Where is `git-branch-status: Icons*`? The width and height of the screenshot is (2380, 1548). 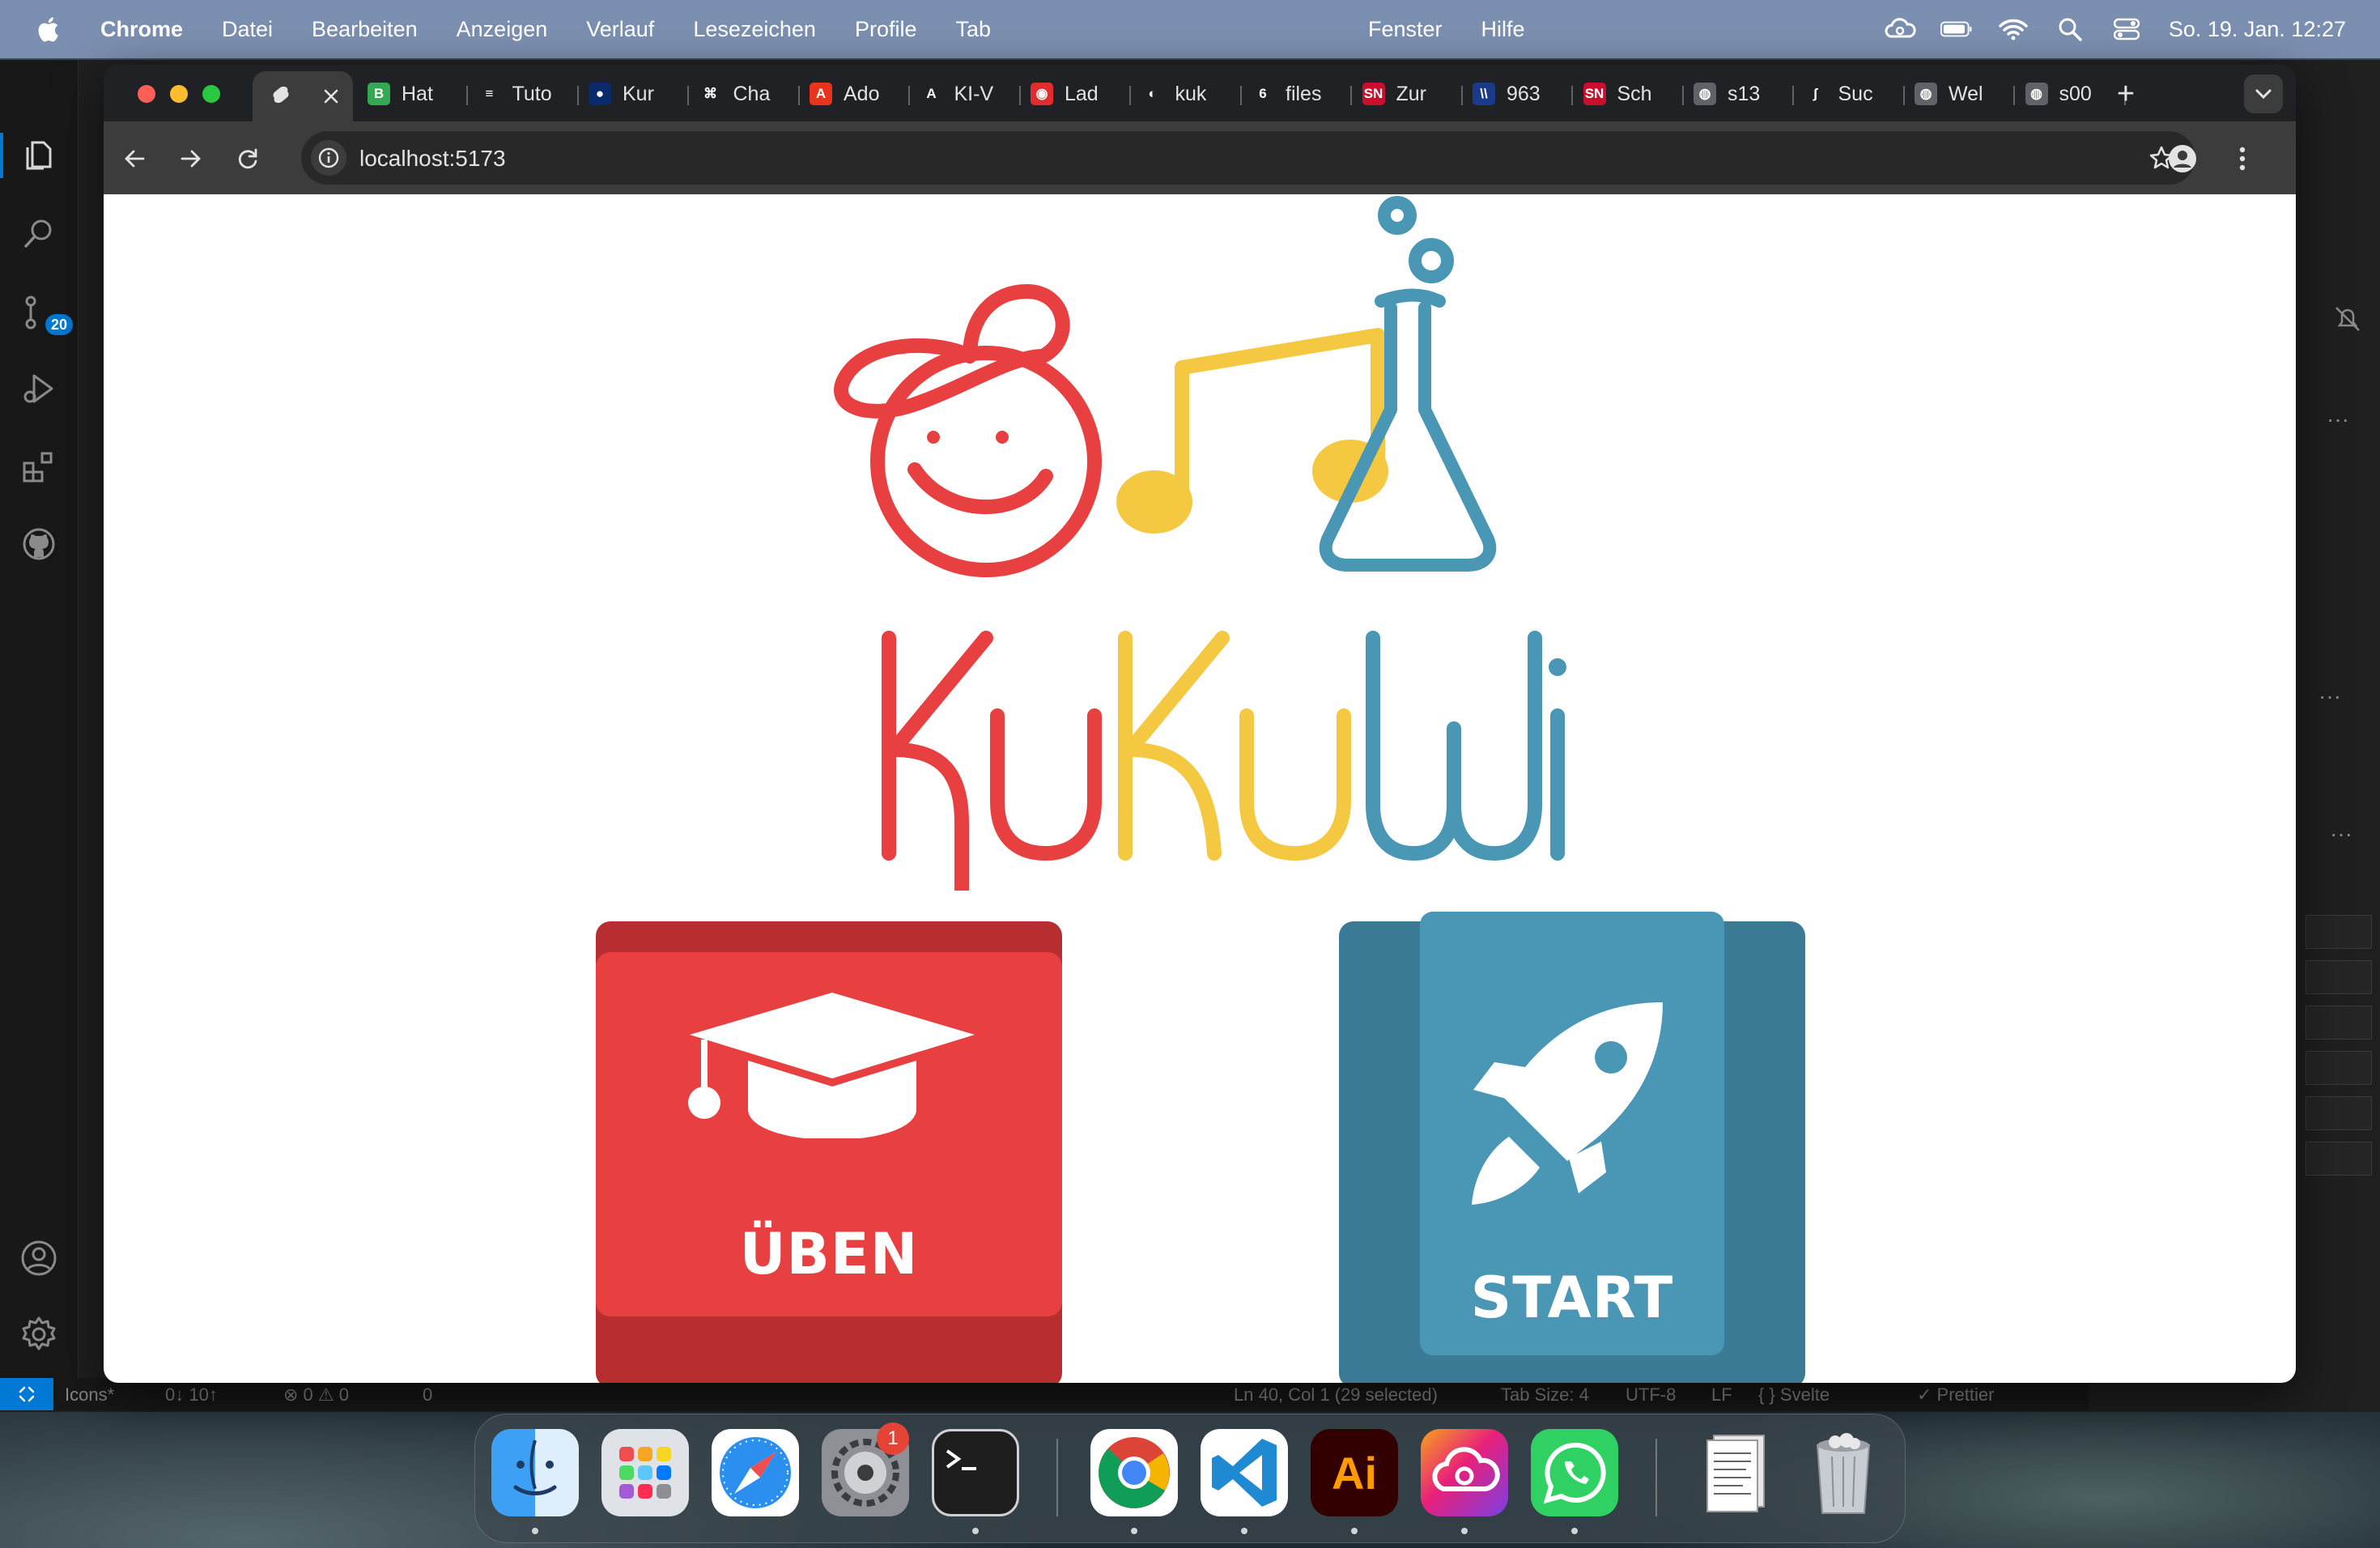
git-branch-status: Icons* is located at coordinates (89, 1395).